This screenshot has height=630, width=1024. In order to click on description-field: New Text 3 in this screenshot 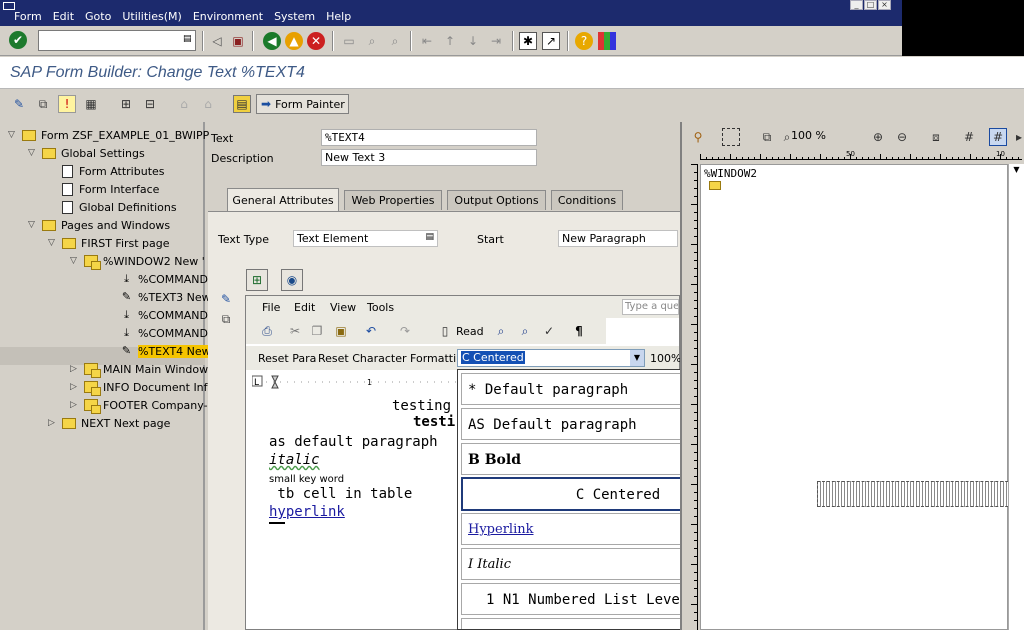, I will do `click(429, 157)`.